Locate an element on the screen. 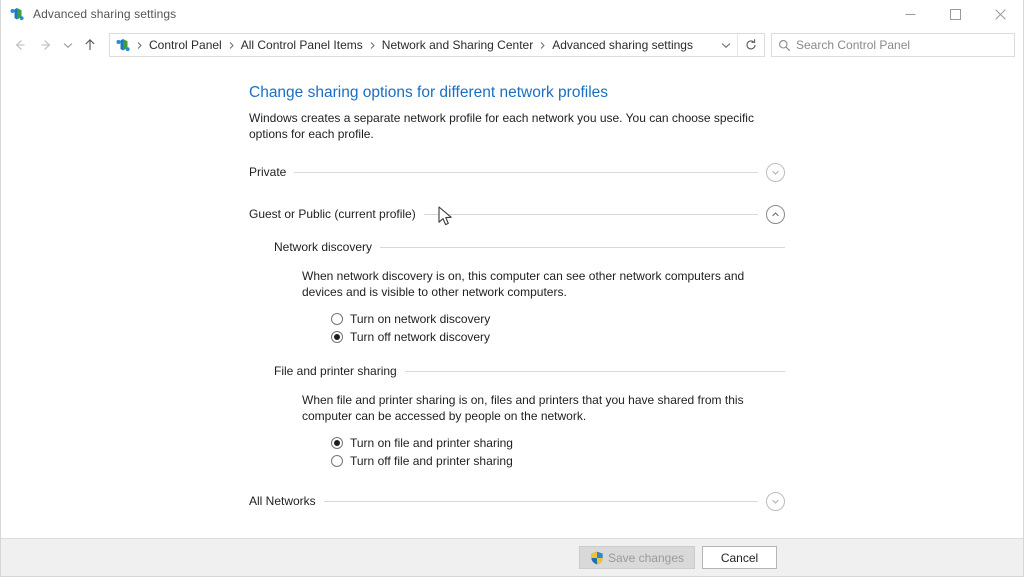  section-header: Network discovery is located at coordinates (529, 247).